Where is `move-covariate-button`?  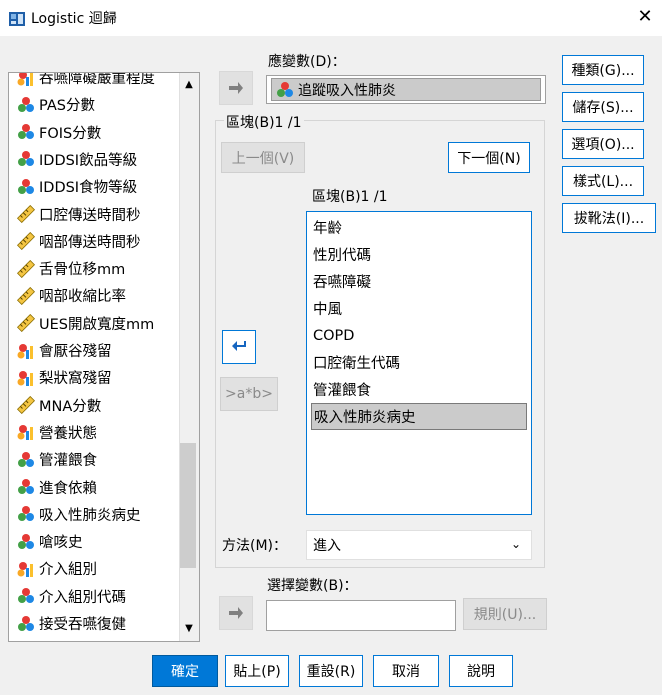
move-covariate-button is located at coordinates (239, 347).